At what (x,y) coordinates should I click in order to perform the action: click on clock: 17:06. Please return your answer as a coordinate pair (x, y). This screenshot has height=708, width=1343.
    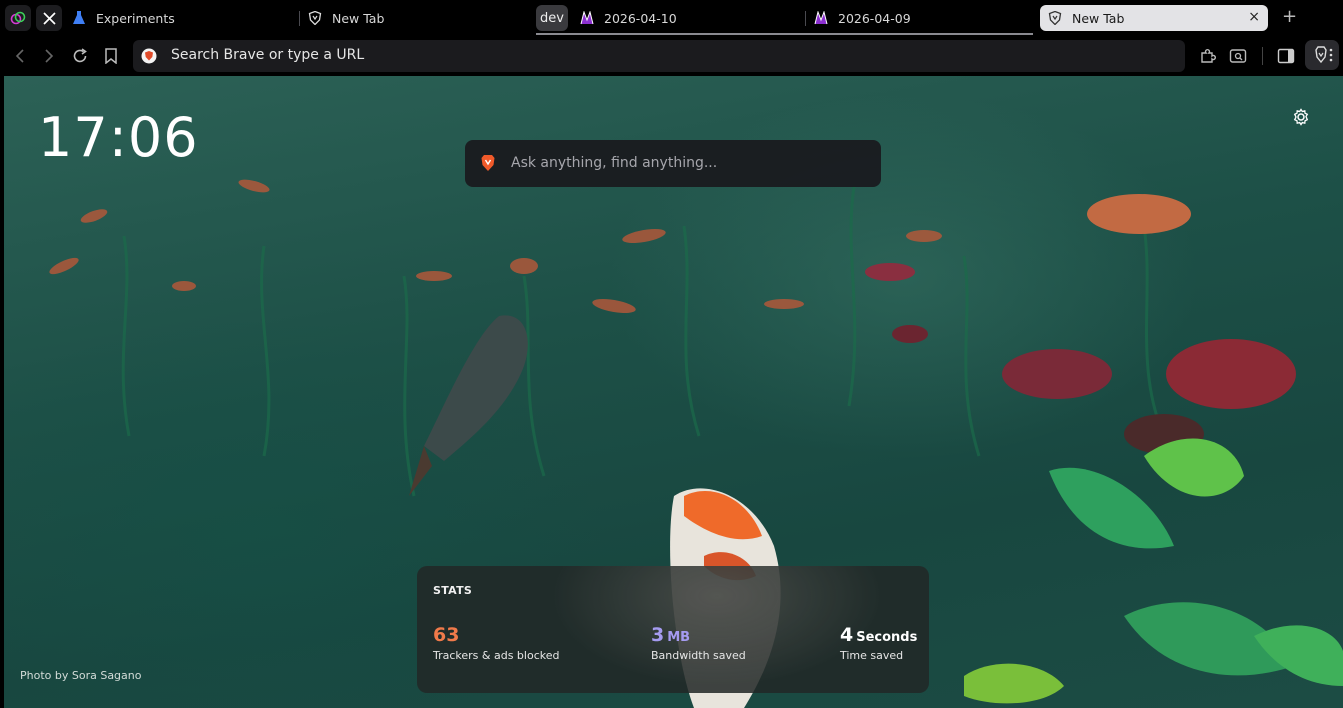
    Looking at the image, I should click on (118, 137).